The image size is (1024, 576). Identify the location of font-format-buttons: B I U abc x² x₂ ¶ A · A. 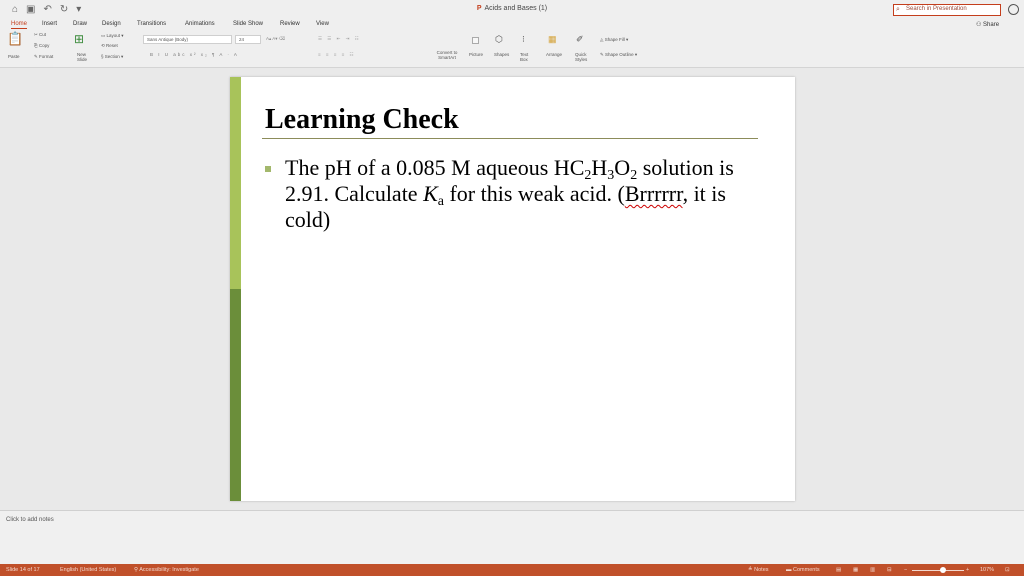
(194, 54).